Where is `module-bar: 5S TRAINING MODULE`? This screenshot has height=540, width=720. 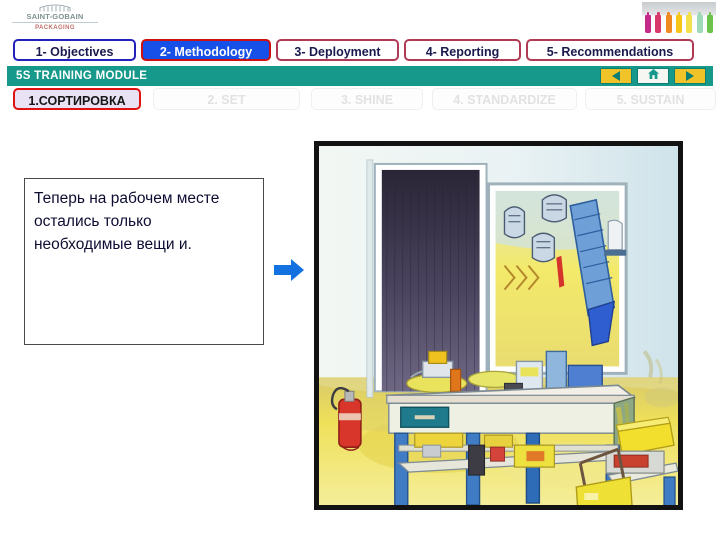
module-bar: 5S TRAINING MODULE is located at coordinates (360, 76).